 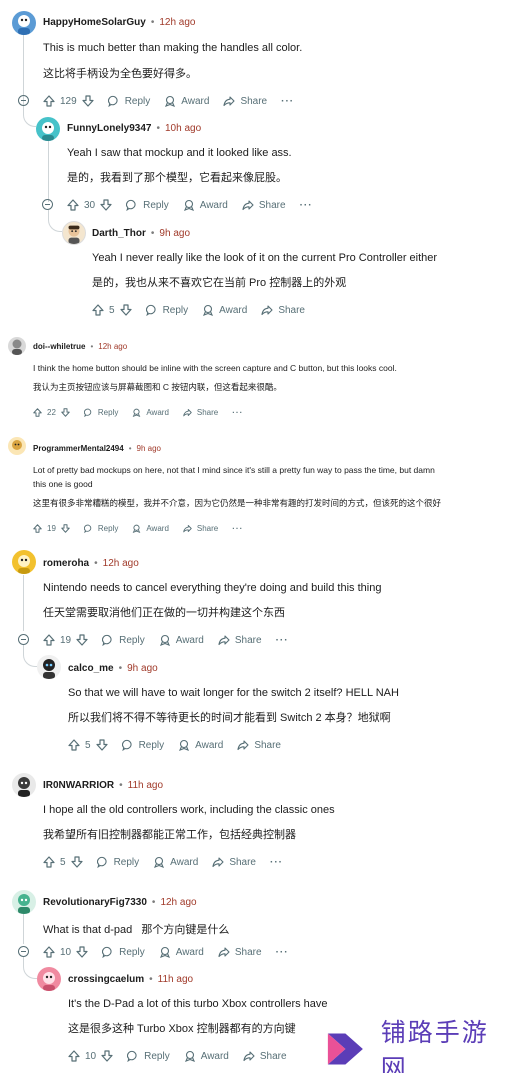 I want to click on username: Darth_Thor, so click(x=119, y=233).